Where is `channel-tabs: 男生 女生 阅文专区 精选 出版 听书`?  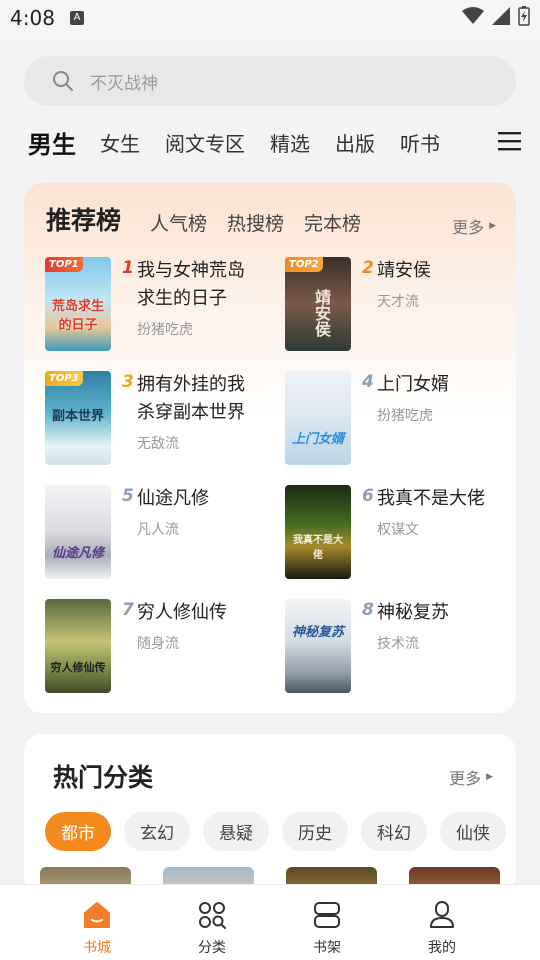
channel-tabs: 男生 女生 阅文专区 精选 出版 听书 is located at coordinates (246, 142).